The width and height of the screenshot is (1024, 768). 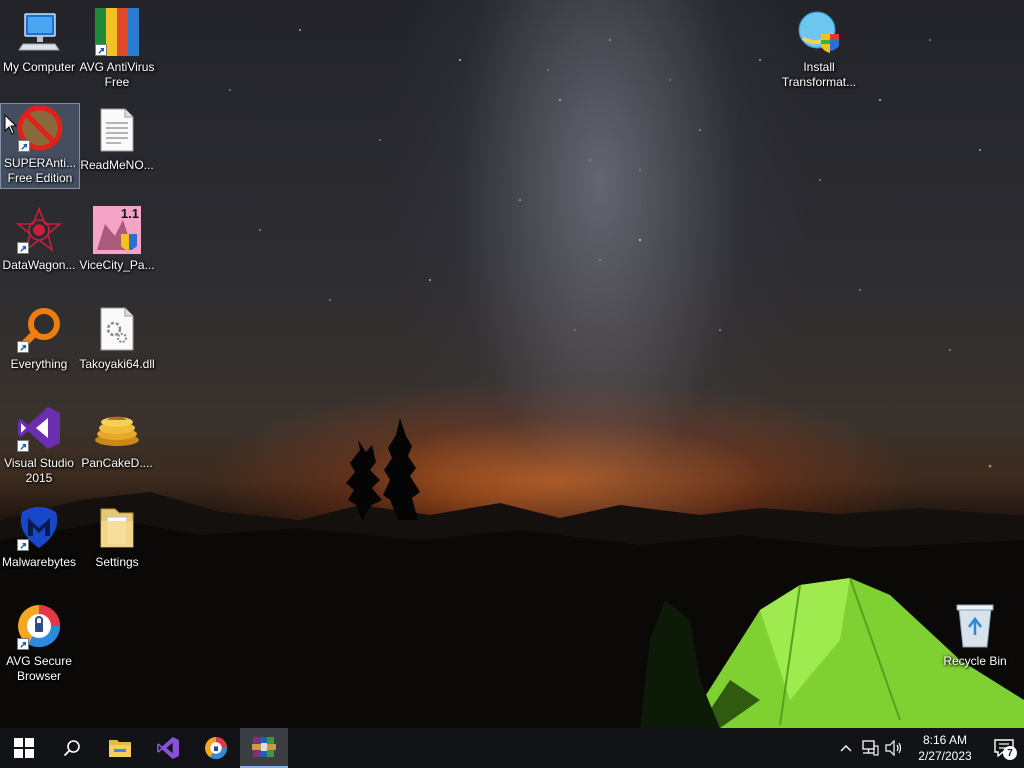 I want to click on desktop-icon-label: My Computer, so click(x=39, y=67).